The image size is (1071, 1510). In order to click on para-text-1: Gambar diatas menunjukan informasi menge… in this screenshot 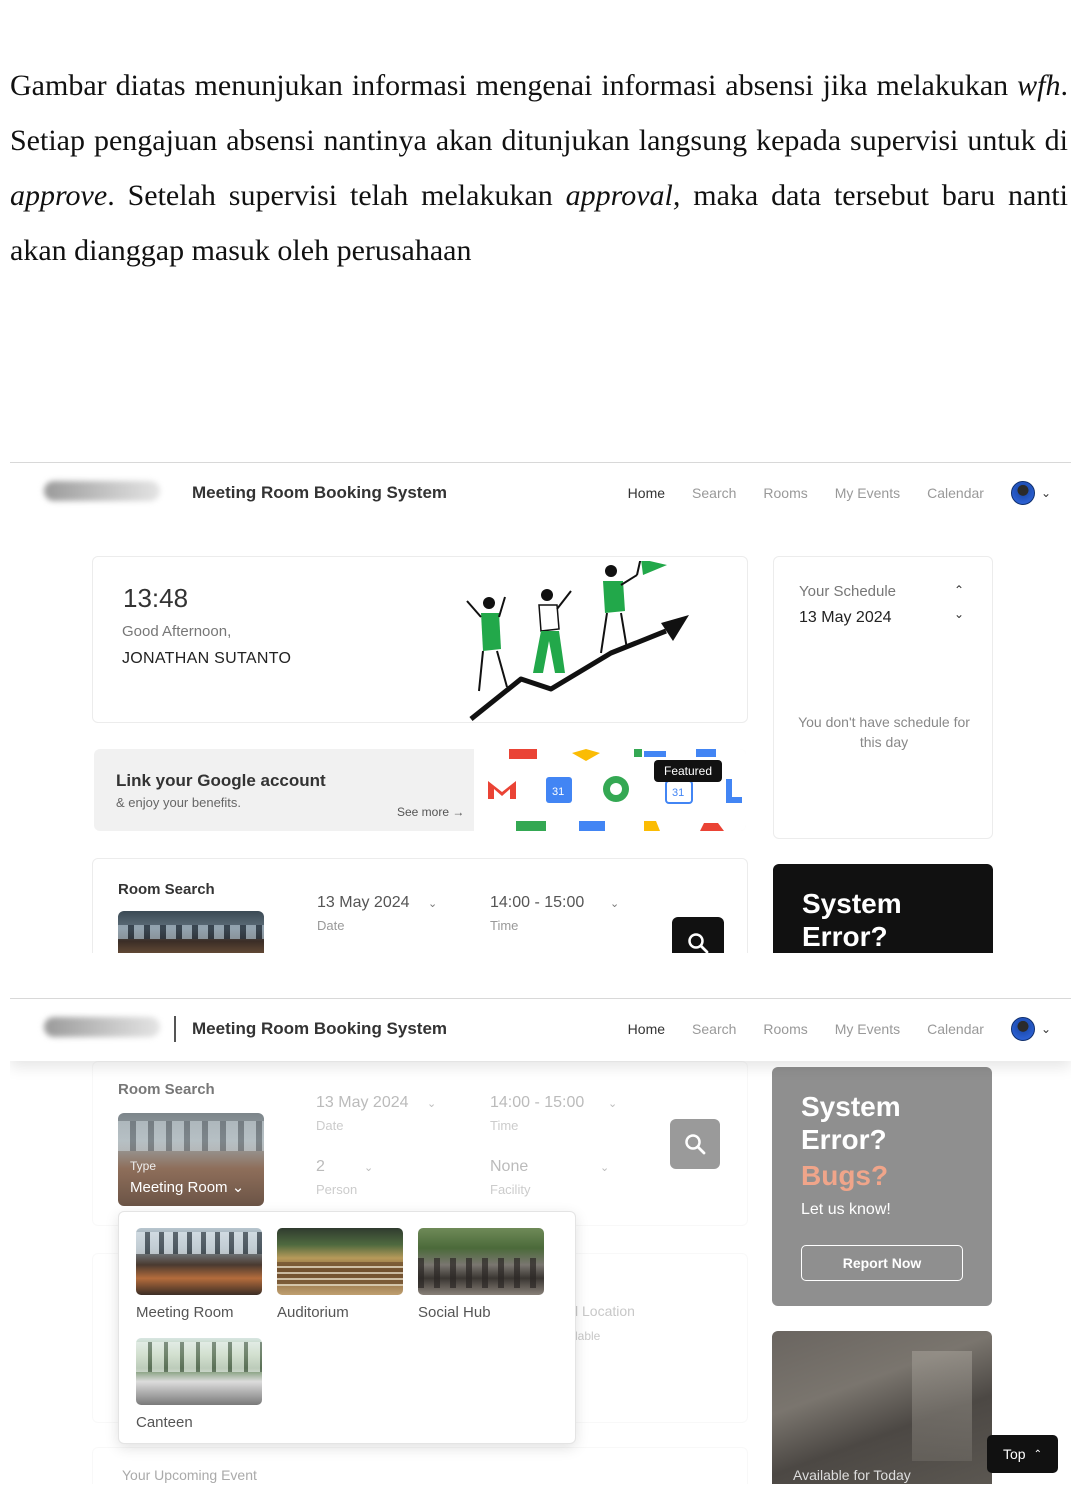, I will do `click(514, 85)`.